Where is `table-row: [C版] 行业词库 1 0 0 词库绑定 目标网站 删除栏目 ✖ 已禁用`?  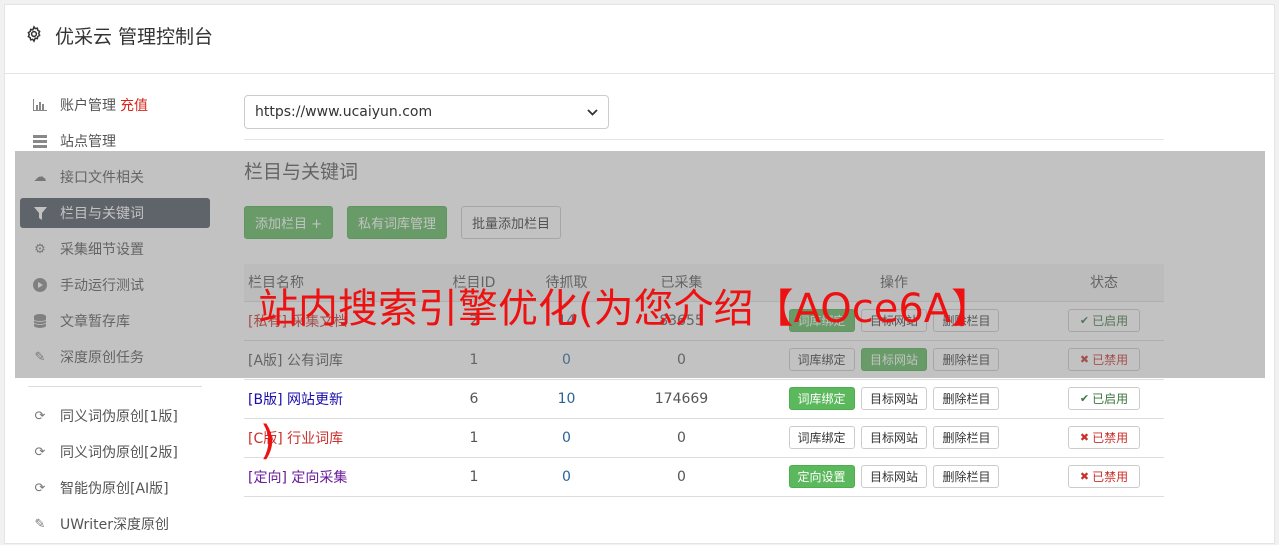
table-row: [C版] 行业词库 1 0 0 词库绑定 目标网站 删除栏目 ✖ 已禁用 is located at coordinates (704, 438).